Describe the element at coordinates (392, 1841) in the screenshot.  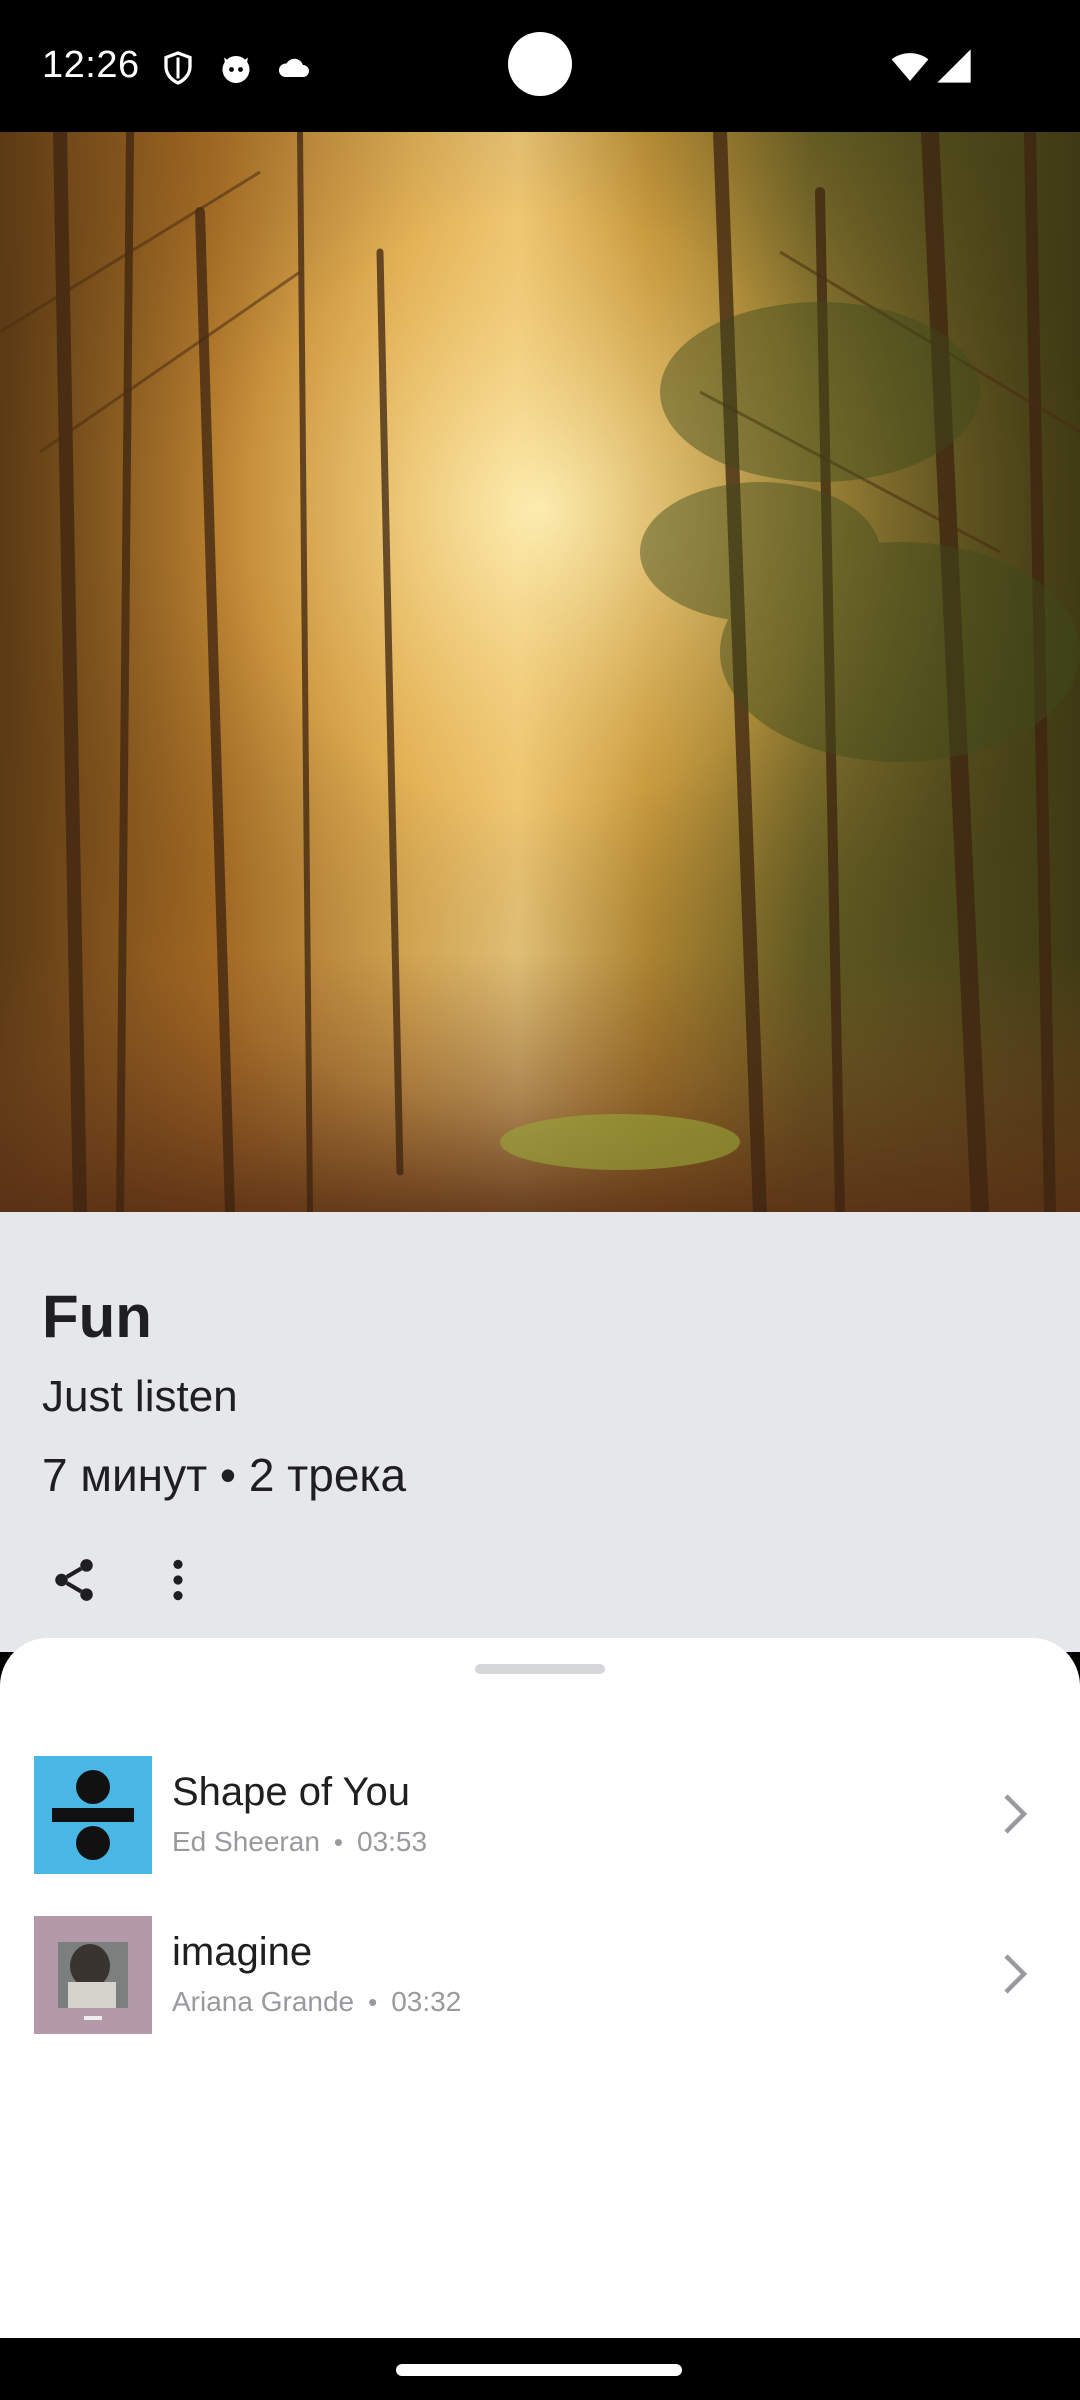
I see `track-duration: 03:53` at that location.